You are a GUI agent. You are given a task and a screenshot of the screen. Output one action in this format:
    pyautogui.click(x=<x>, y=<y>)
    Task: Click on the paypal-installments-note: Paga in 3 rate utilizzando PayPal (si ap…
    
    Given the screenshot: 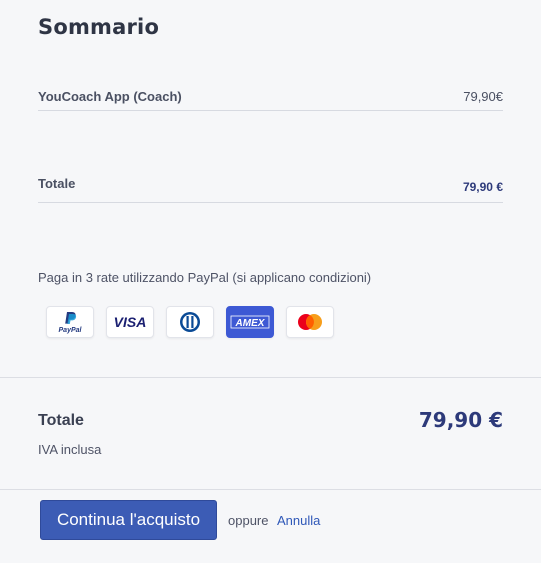 What is the action you would take?
    pyautogui.click(x=205, y=277)
    